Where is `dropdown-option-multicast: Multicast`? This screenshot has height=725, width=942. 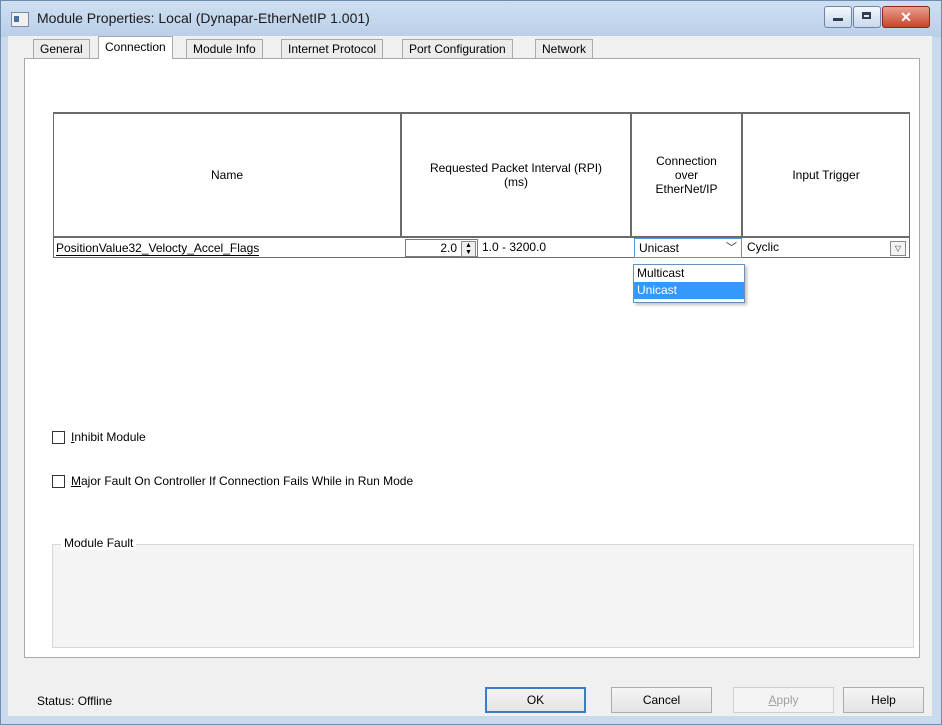
dropdown-option-multicast: Multicast is located at coordinates (689, 273).